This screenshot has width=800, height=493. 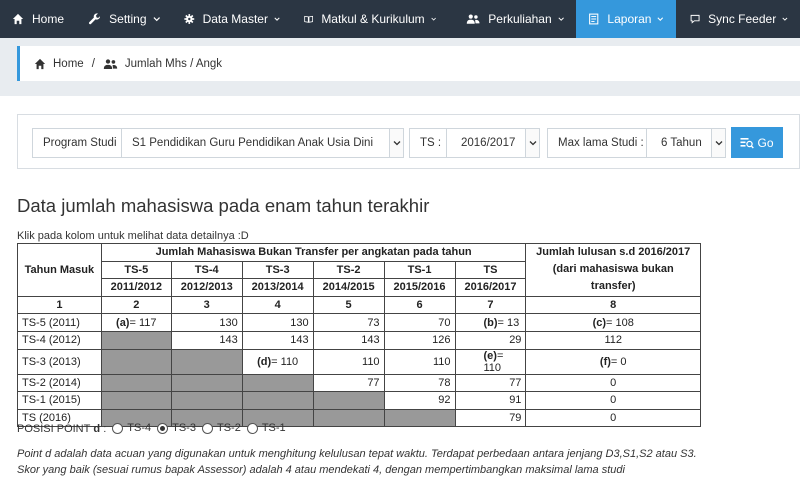 I want to click on data-cell: (e)= 110, so click(x=490, y=361).